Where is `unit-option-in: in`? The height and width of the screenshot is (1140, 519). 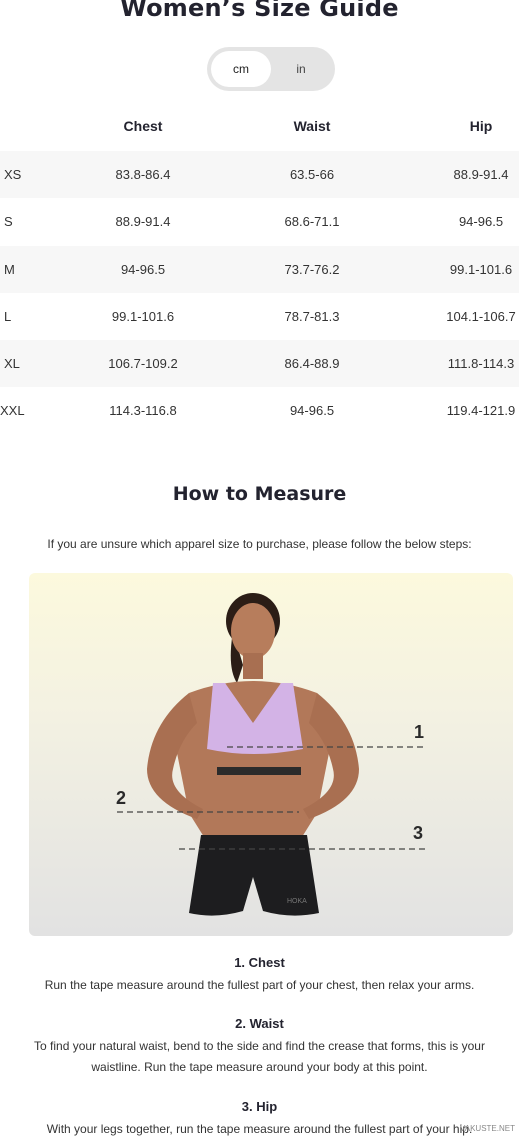 unit-option-in: in is located at coordinates (301, 69).